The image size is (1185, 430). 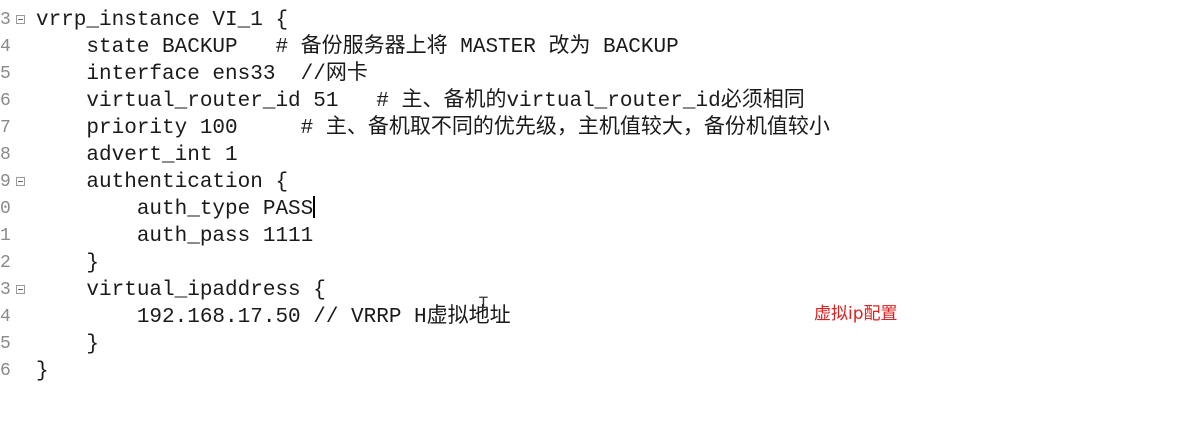 I want to click on line-number: 8, so click(x=5, y=155).